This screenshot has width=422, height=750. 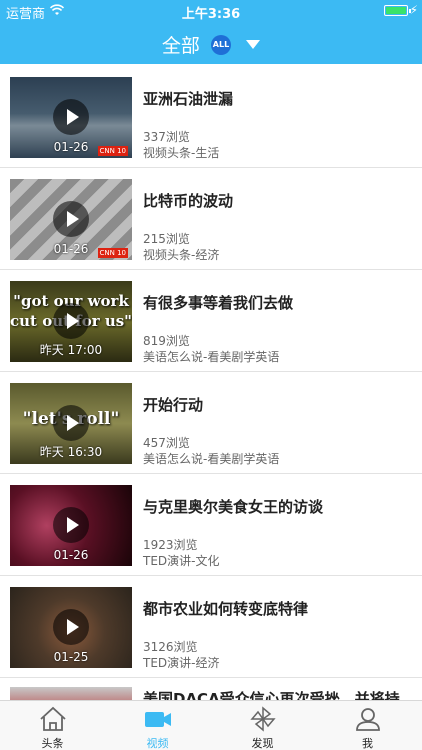 I want to click on video-title: 都市农业如何转变底特律, so click(x=225, y=608).